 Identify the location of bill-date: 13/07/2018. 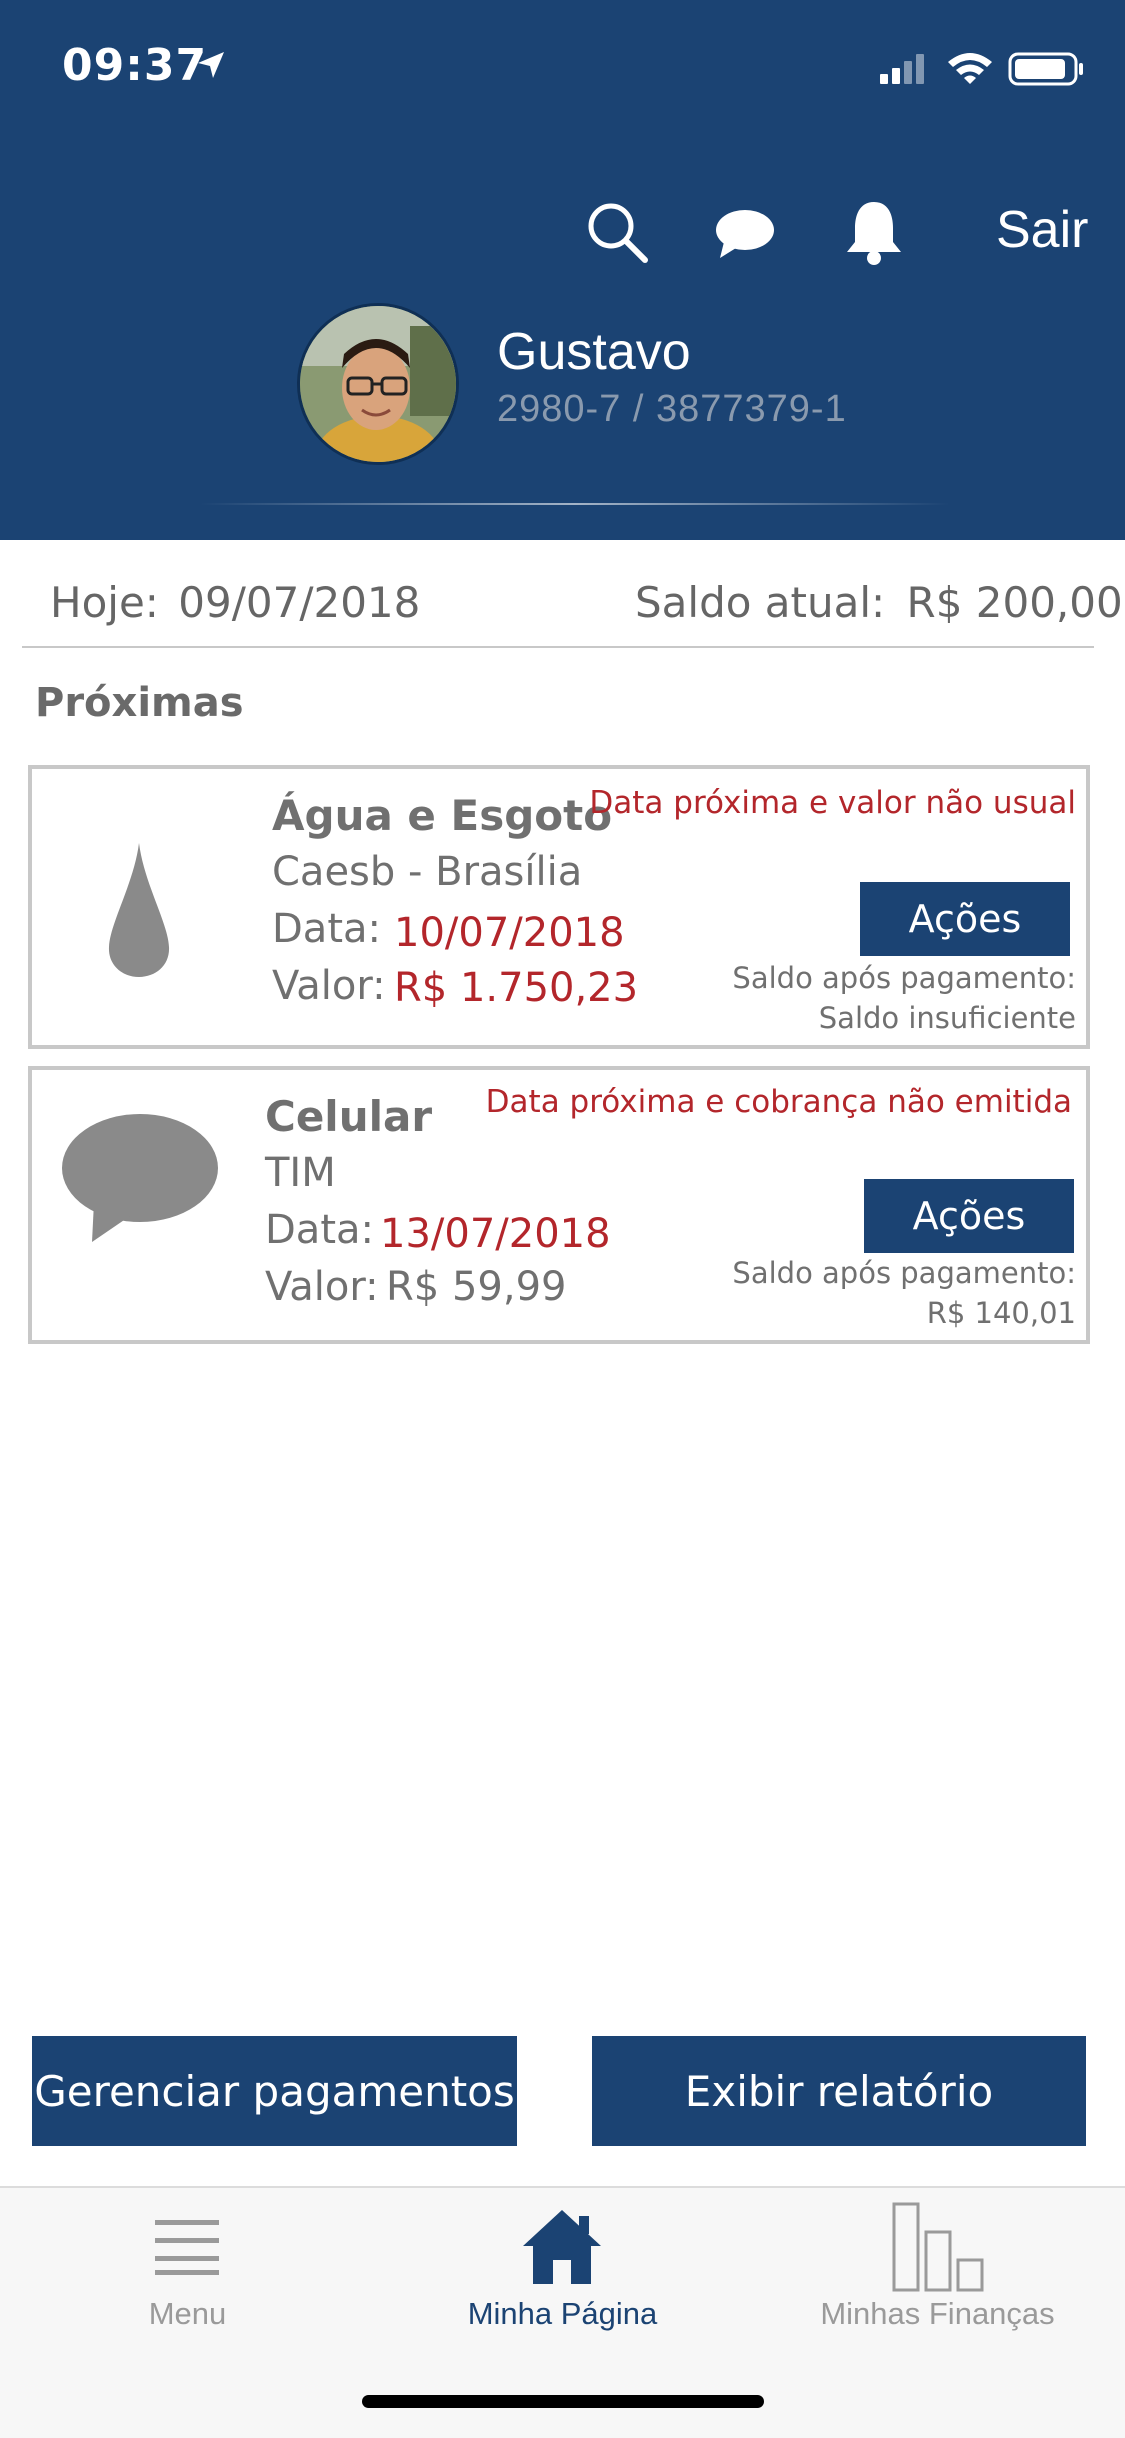
(495, 1234).